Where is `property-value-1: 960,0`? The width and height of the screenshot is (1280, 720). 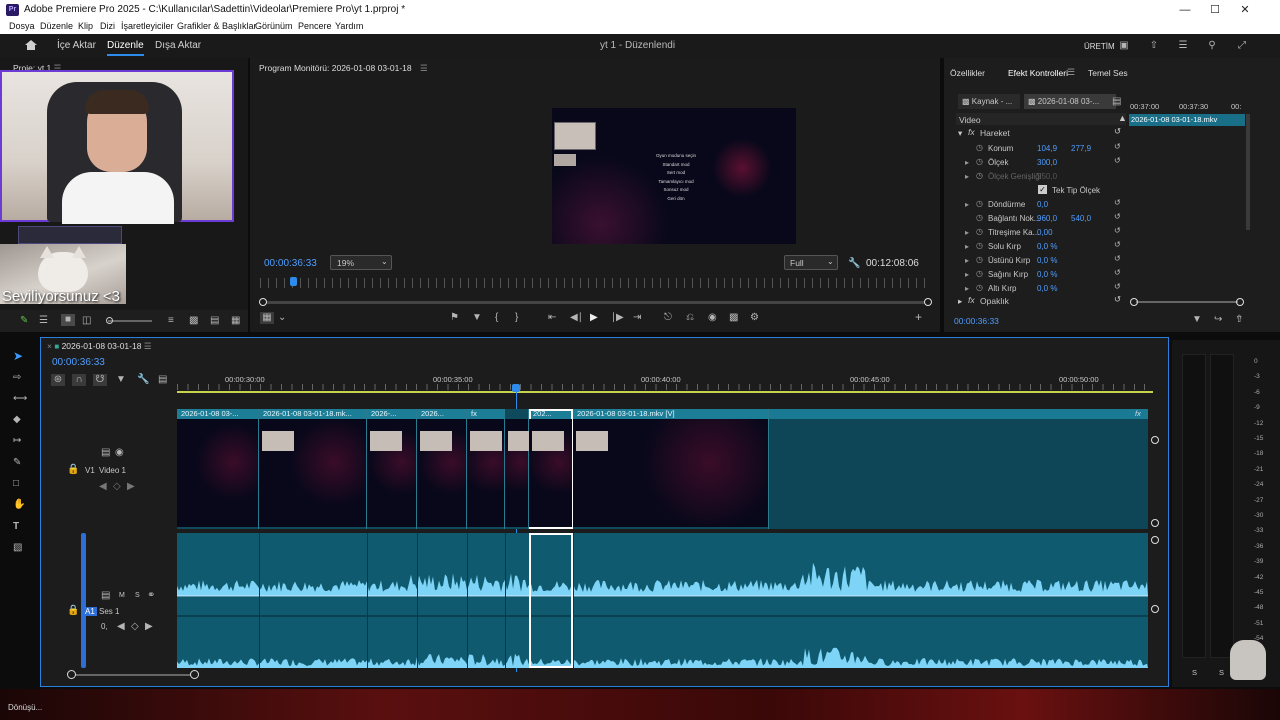
property-value-1: 960,0 is located at coordinates (1047, 218).